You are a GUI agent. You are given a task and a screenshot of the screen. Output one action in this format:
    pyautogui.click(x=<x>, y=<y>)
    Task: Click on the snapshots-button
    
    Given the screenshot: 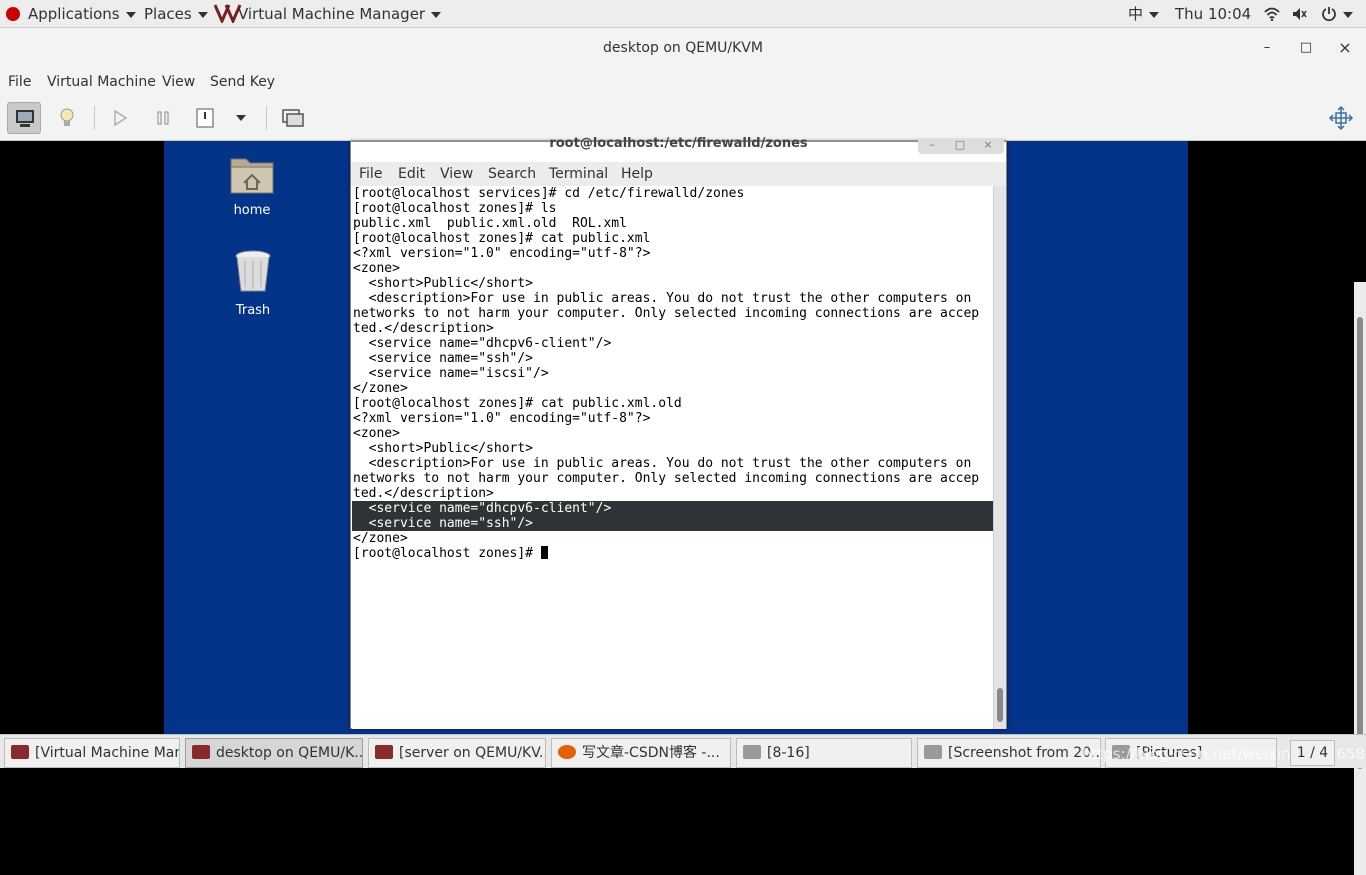 What is the action you would take?
    pyautogui.click(x=293, y=118)
    